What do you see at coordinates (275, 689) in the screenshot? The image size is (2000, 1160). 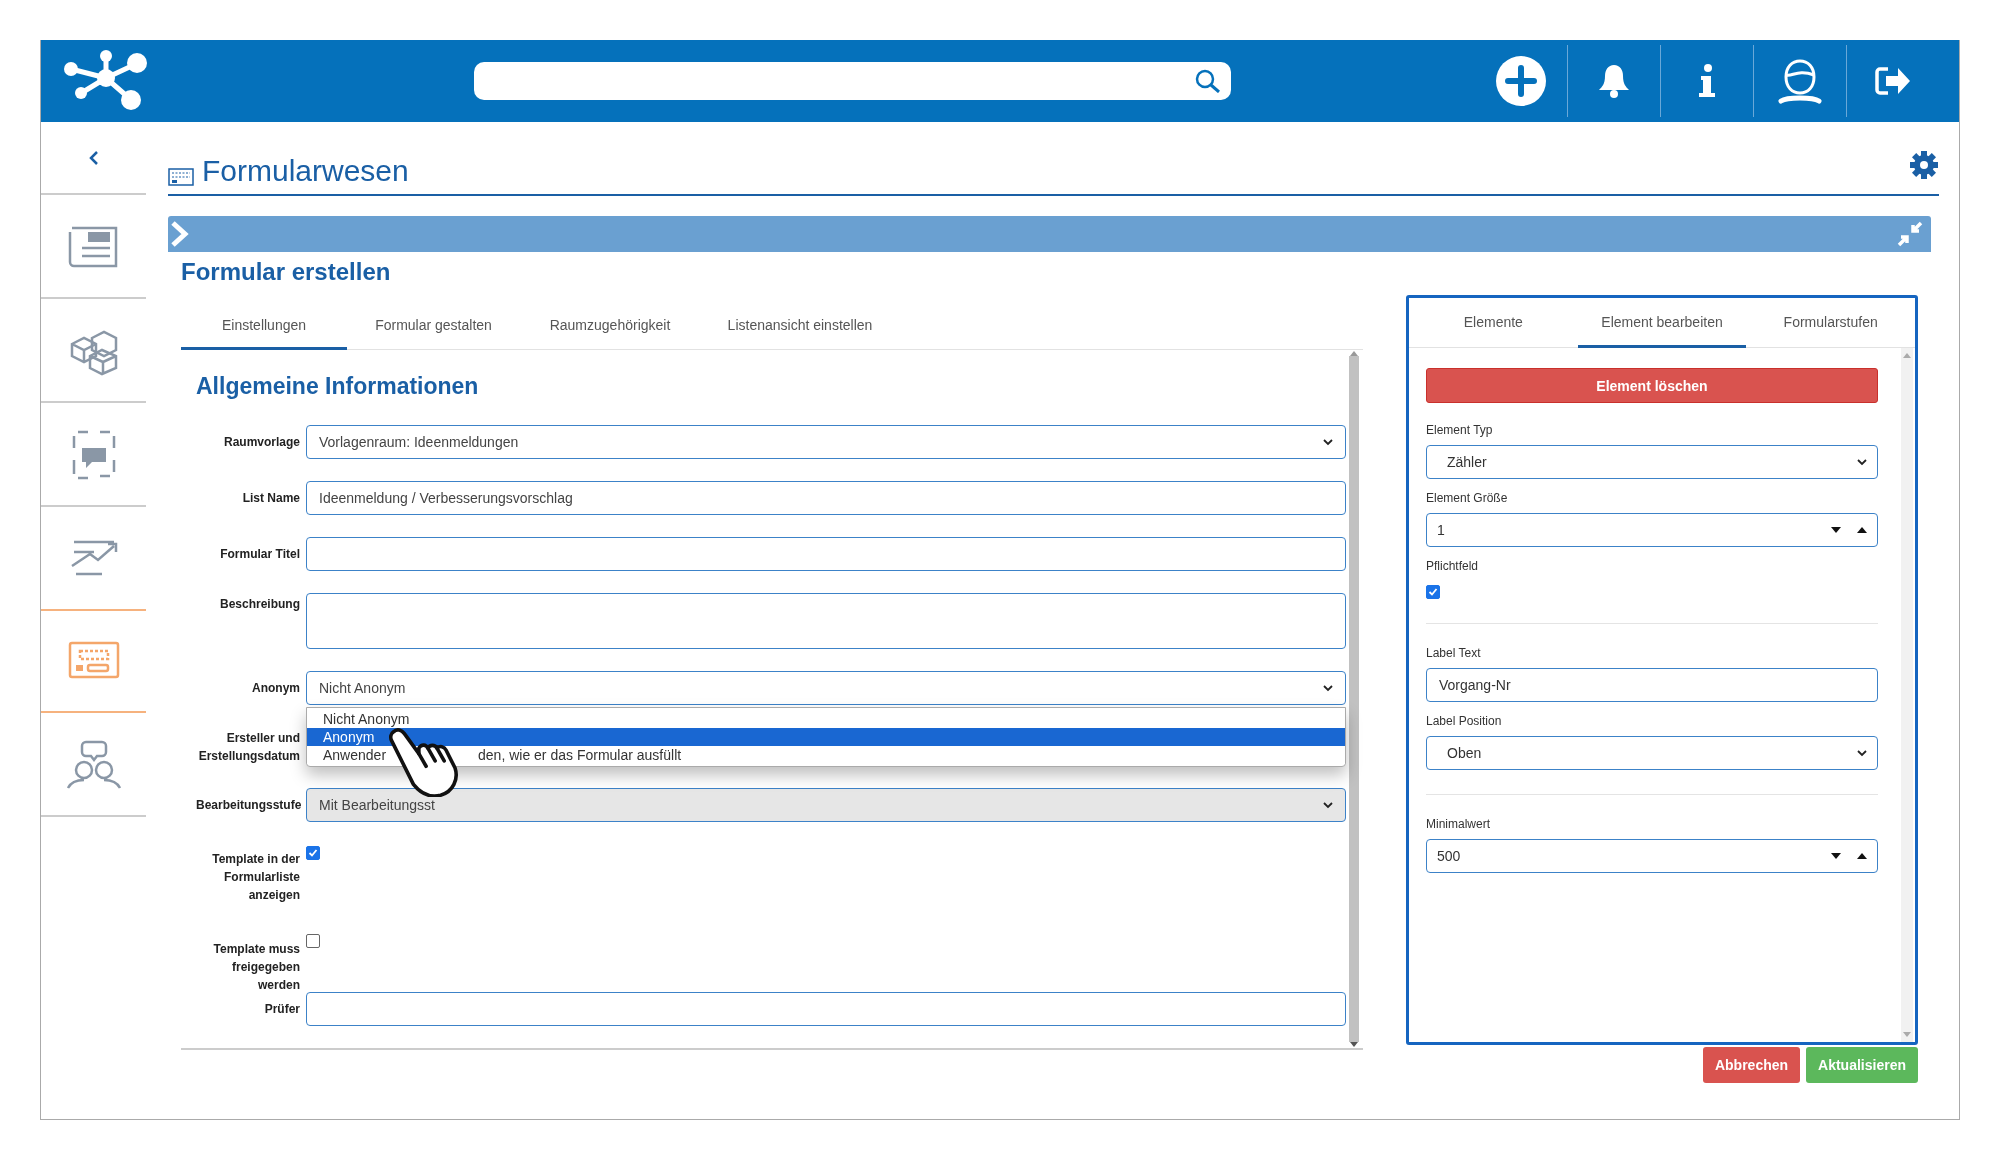 I see `field-label: Anonym` at bounding box center [275, 689].